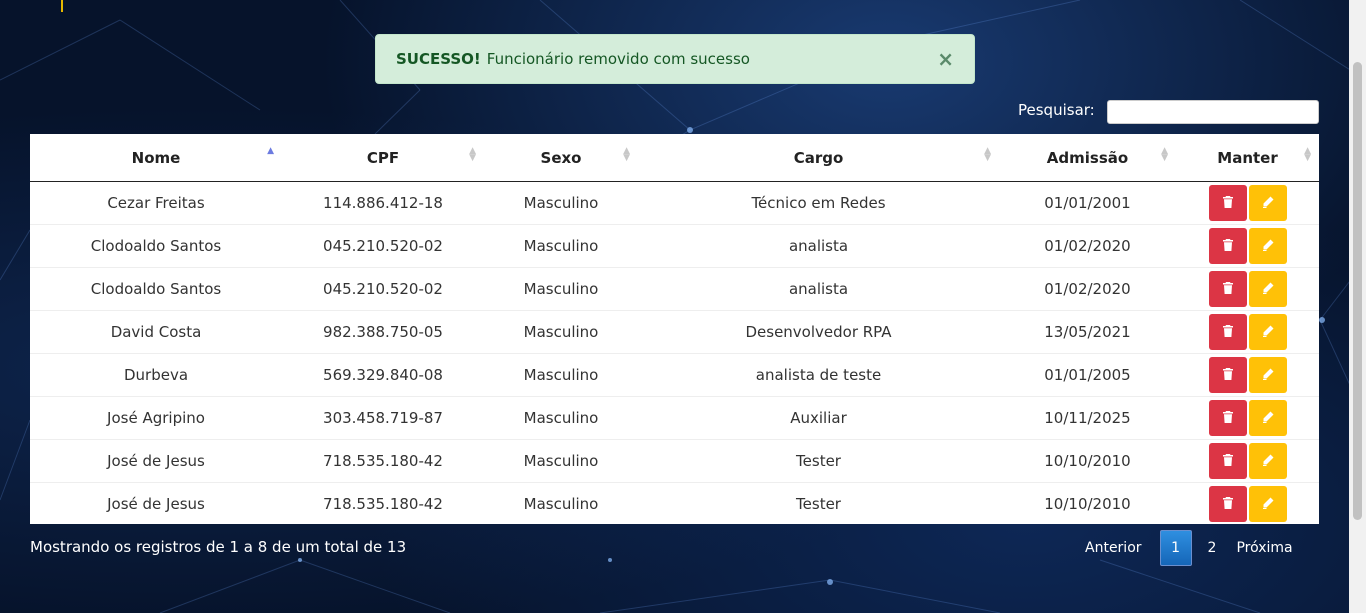 The height and width of the screenshot is (613, 1366). Describe the element at coordinates (1113, 548) in the screenshot. I see `pagination-previous: Anterior` at that location.